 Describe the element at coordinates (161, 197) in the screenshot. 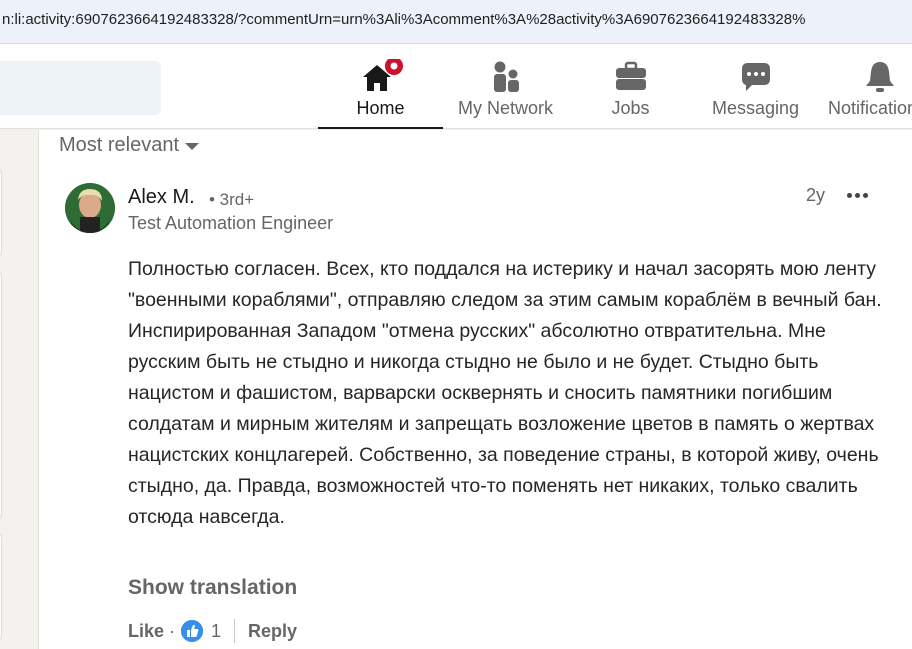

I see `author-name: Alex M.` at that location.